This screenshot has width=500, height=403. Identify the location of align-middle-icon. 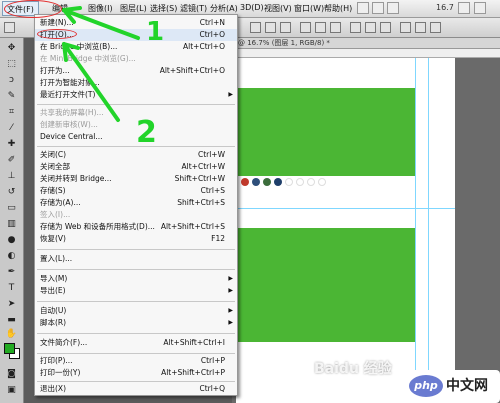
(270, 27).